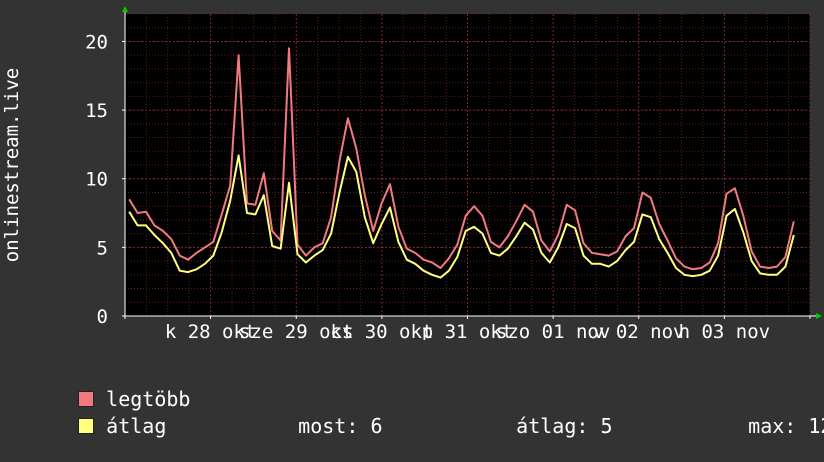  I want to click on y-tick-label: 0, so click(102, 317).